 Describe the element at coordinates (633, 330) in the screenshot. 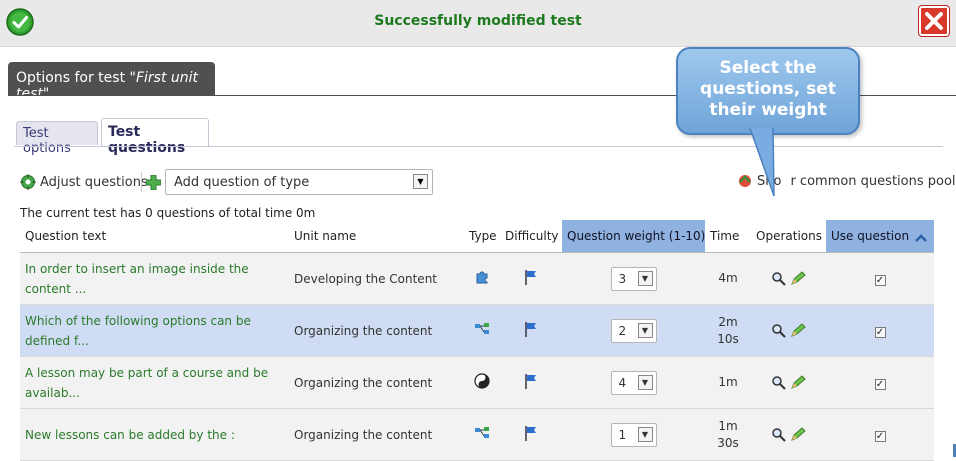

I see `weight-select: 2 ▼` at that location.